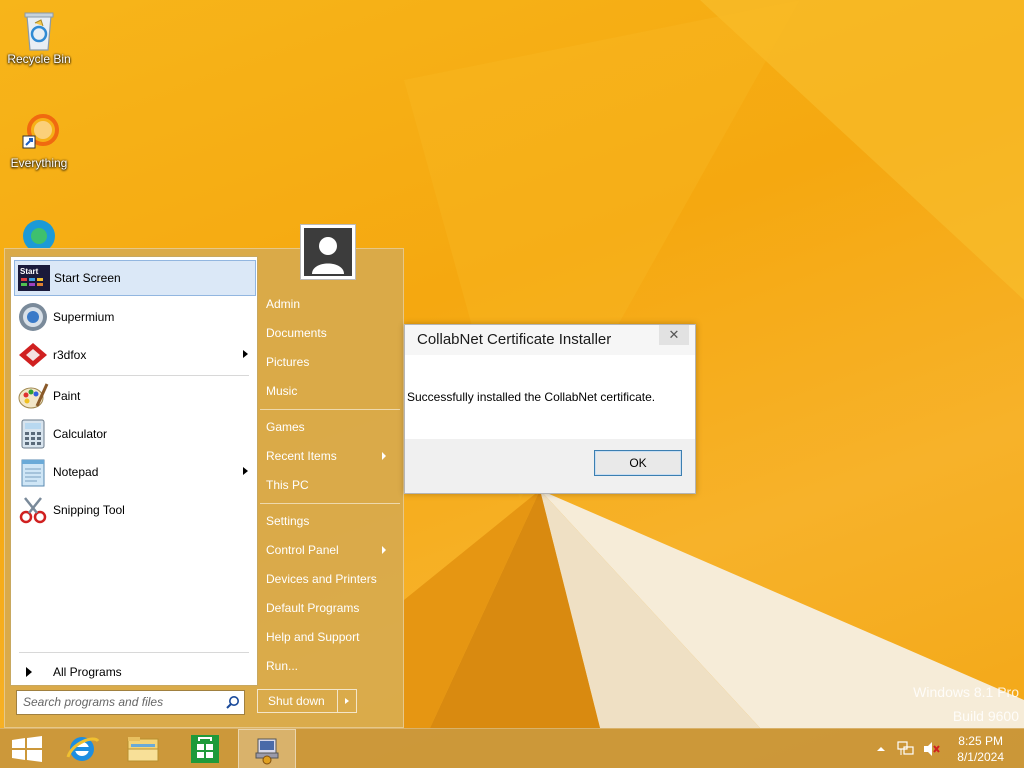  Describe the element at coordinates (334, 608) in the screenshot. I see `start-link-default-programs: Default Programs` at that location.